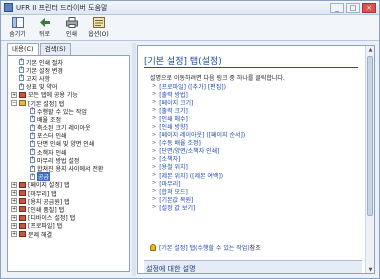 This screenshot has width=380, height=279. I want to click on help-app-icon, so click(8, 7).